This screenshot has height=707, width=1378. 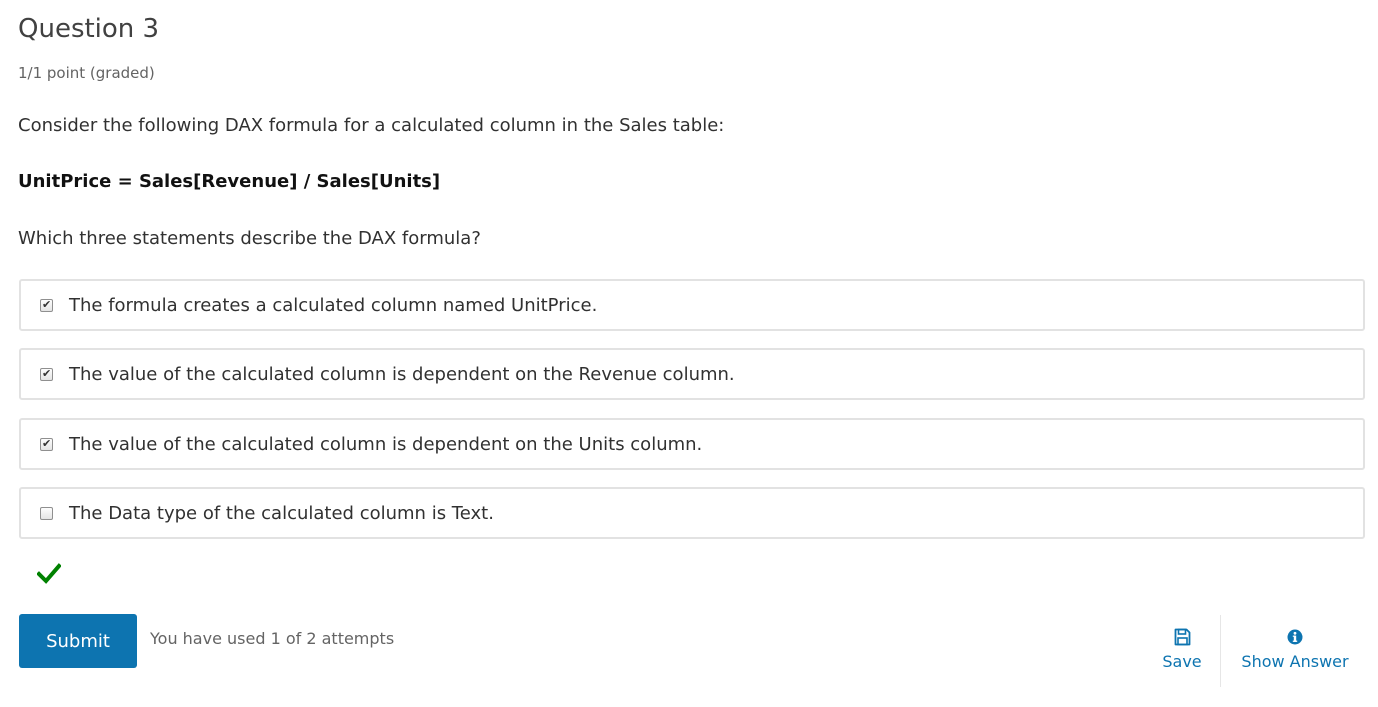 I want to click on question-title: Question 3, so click(x=89, y=29).